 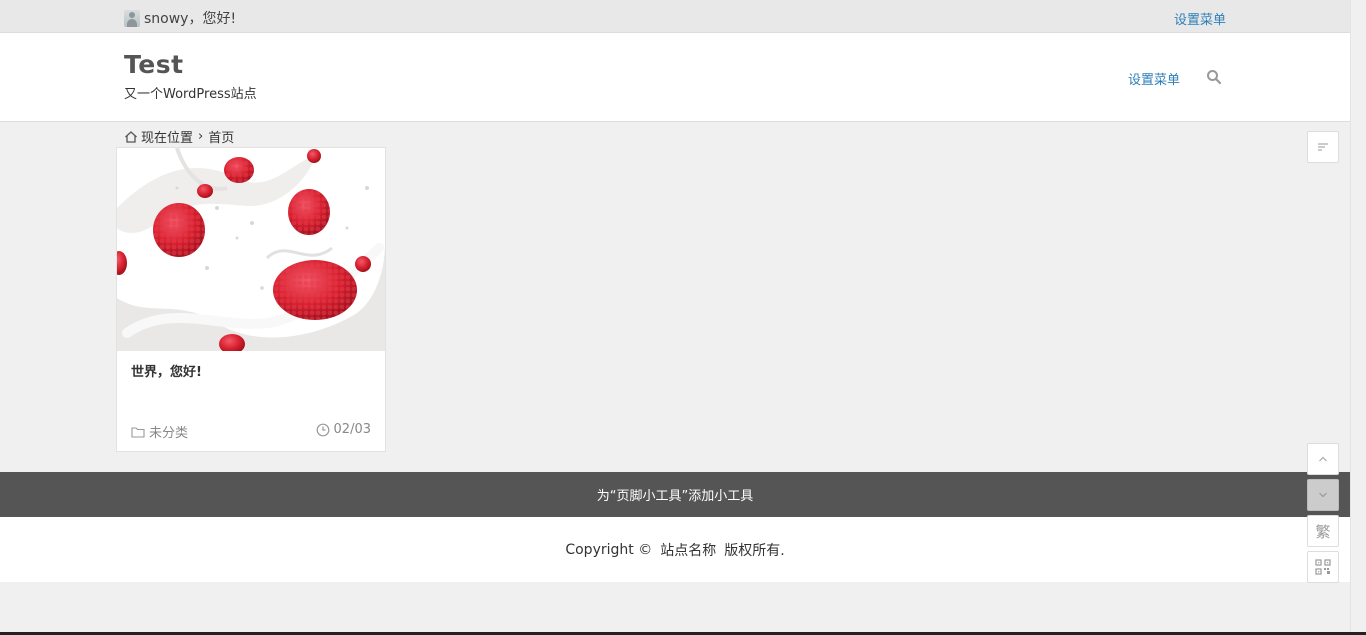 I want to click on breadcrumb-prefix: 现在位置, so click(x=167, y=138).